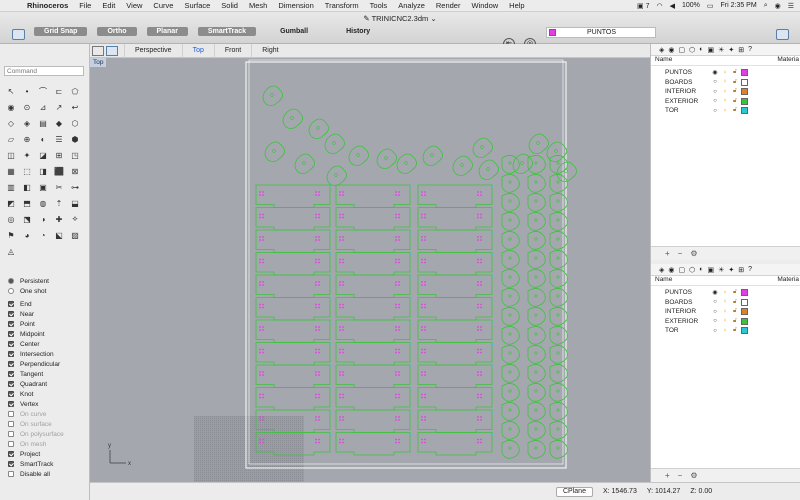  What do you see at coordinates (48, 474) in the screenshot?
I see `osnap-disable-all: Disable all` at bounding box center [48, 474].